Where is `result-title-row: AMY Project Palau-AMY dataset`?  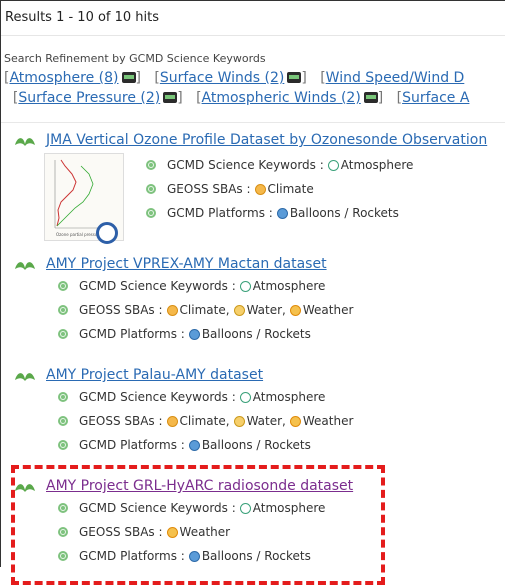
result-title-row: AMY Project Palau-AMY dataset is located at coordinates (259, 375).